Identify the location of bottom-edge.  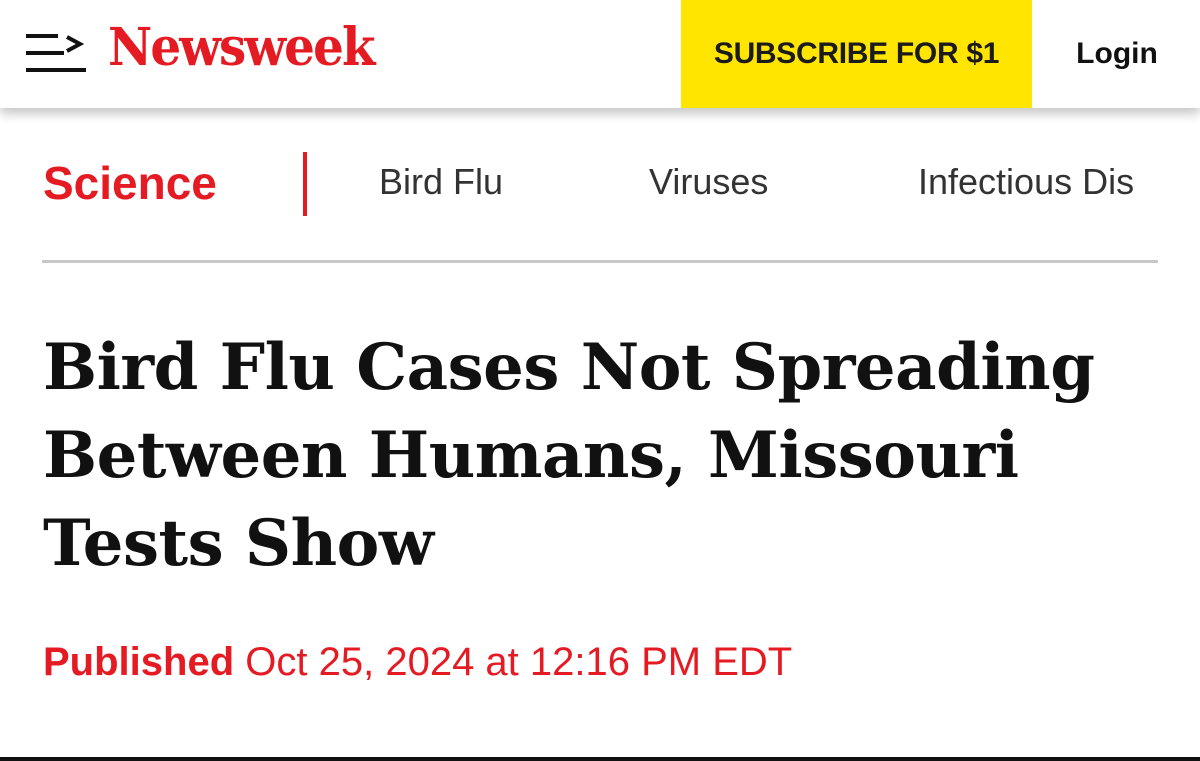
(600, 759).